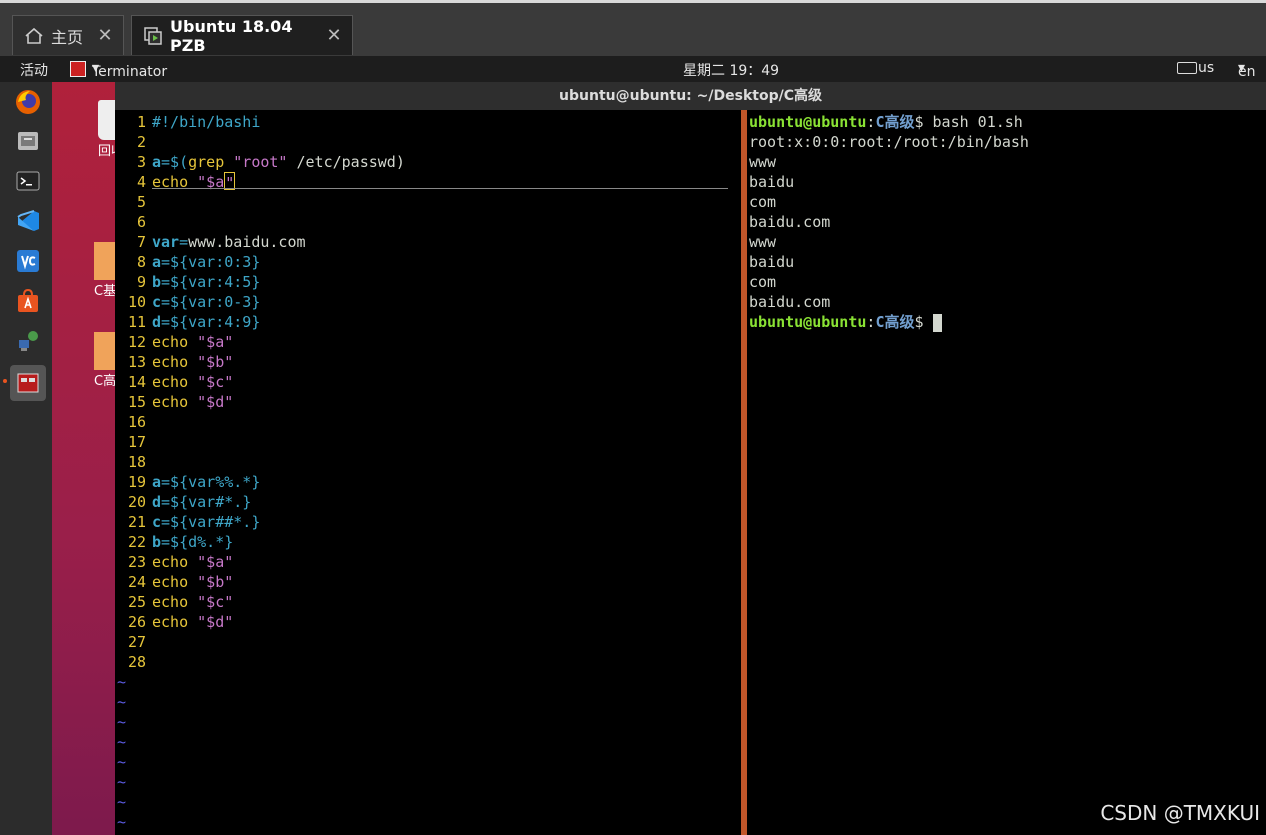  What do you see at coordinates (895, 122) in the screenshot?
I see `prompt-path: C高级` at bounding box center [895, 122].